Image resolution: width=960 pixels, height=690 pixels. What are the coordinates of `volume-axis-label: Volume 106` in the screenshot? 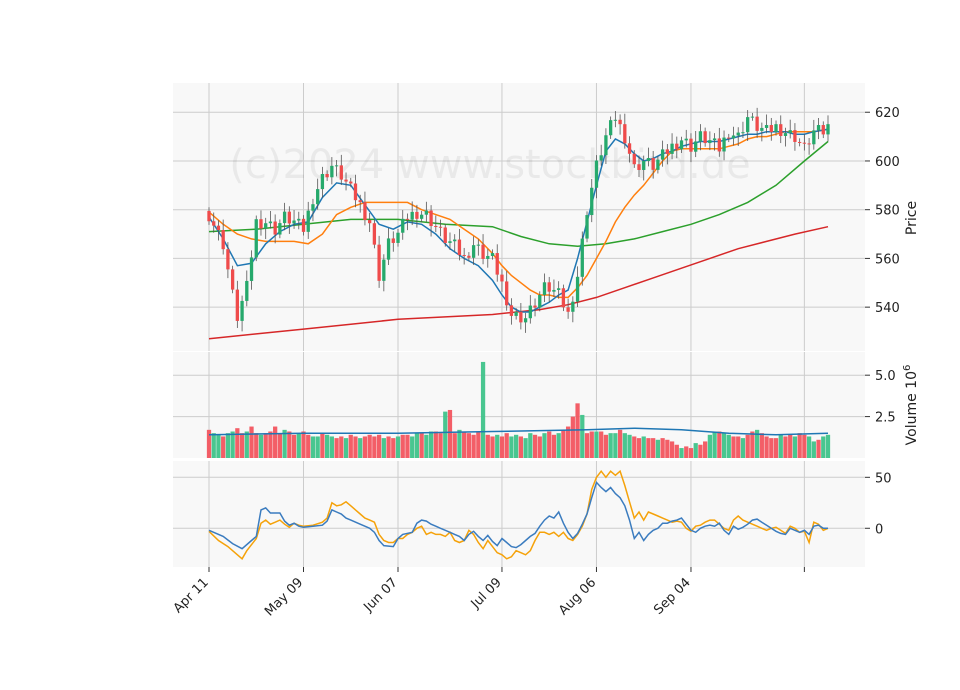 It's located at (911, 405).